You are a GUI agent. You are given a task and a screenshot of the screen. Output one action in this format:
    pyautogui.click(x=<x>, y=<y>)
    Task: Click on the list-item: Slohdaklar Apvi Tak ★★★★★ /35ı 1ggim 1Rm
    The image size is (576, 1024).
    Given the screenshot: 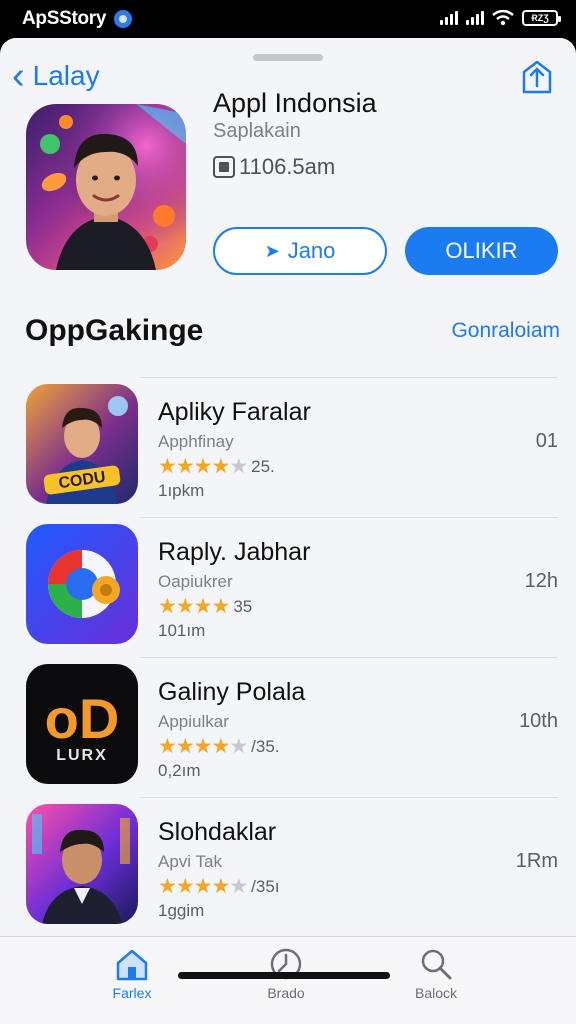 What is the action you would take?
    pyautogui.click(x=288, y=868)
    